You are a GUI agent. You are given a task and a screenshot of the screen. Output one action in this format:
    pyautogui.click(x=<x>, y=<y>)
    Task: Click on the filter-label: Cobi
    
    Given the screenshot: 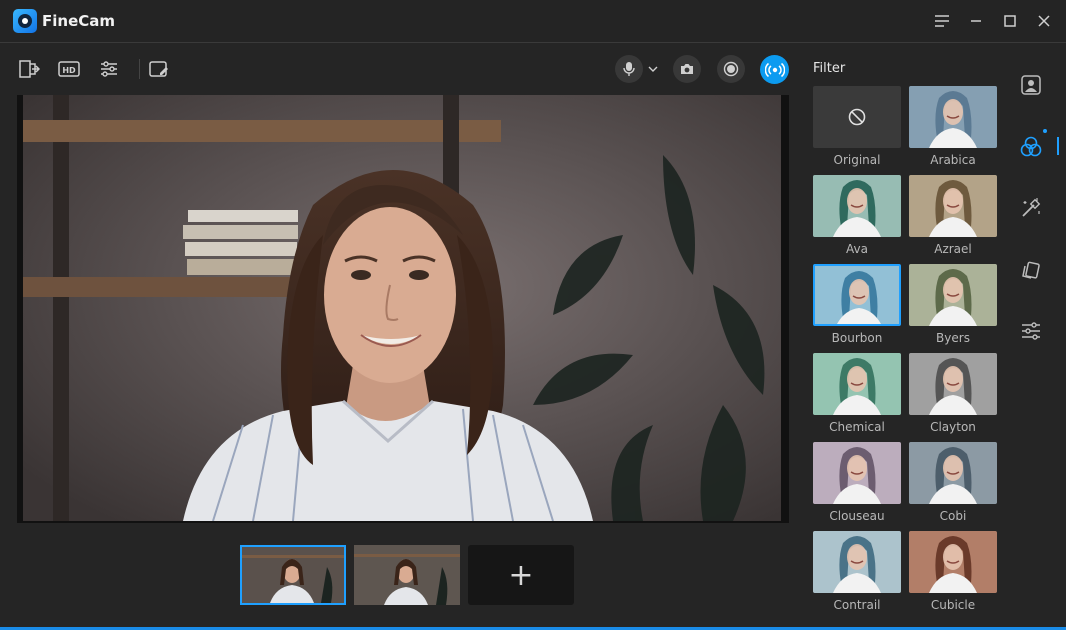 What is the action you would take?
    pyautogui.click(x=953, y=516)
    